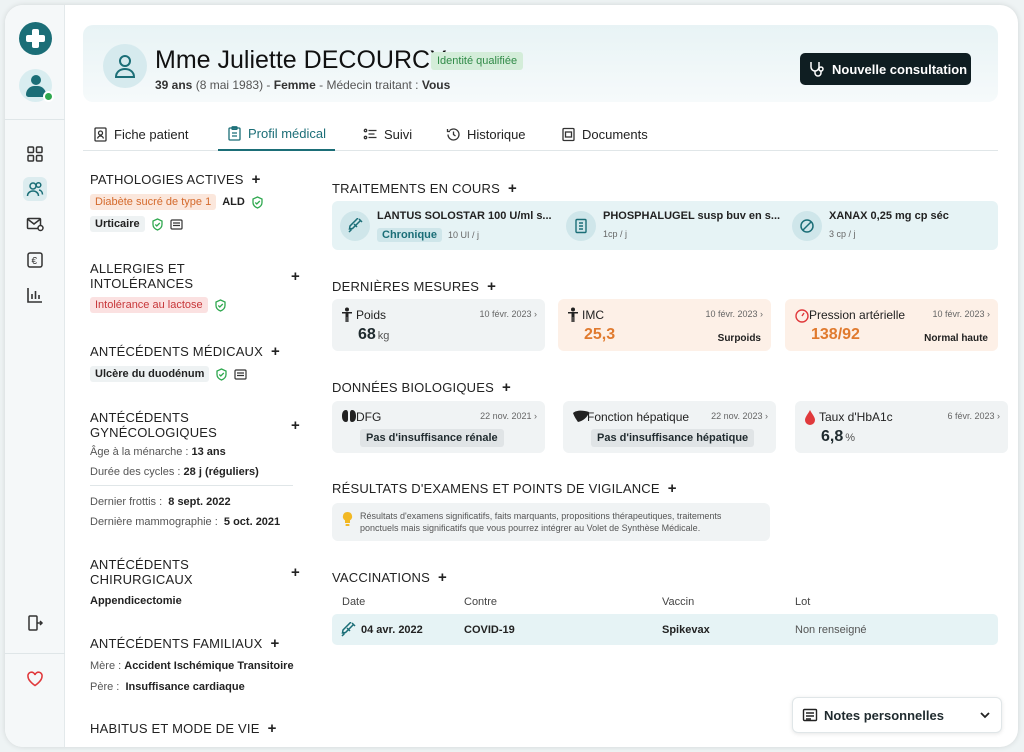  What do you see at coordinates (167, 687) in the screenshot?
I see `father-row: Père : Insuffisance cardiaque` at bounding box center [167, 687].